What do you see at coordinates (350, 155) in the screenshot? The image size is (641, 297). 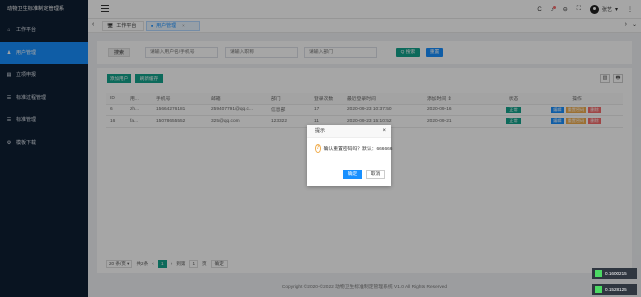 I see `confirm-dialog: 提示 × ? 确认重置密码吗？默认：666666 确定 取消` at bounding box center [350, 155].